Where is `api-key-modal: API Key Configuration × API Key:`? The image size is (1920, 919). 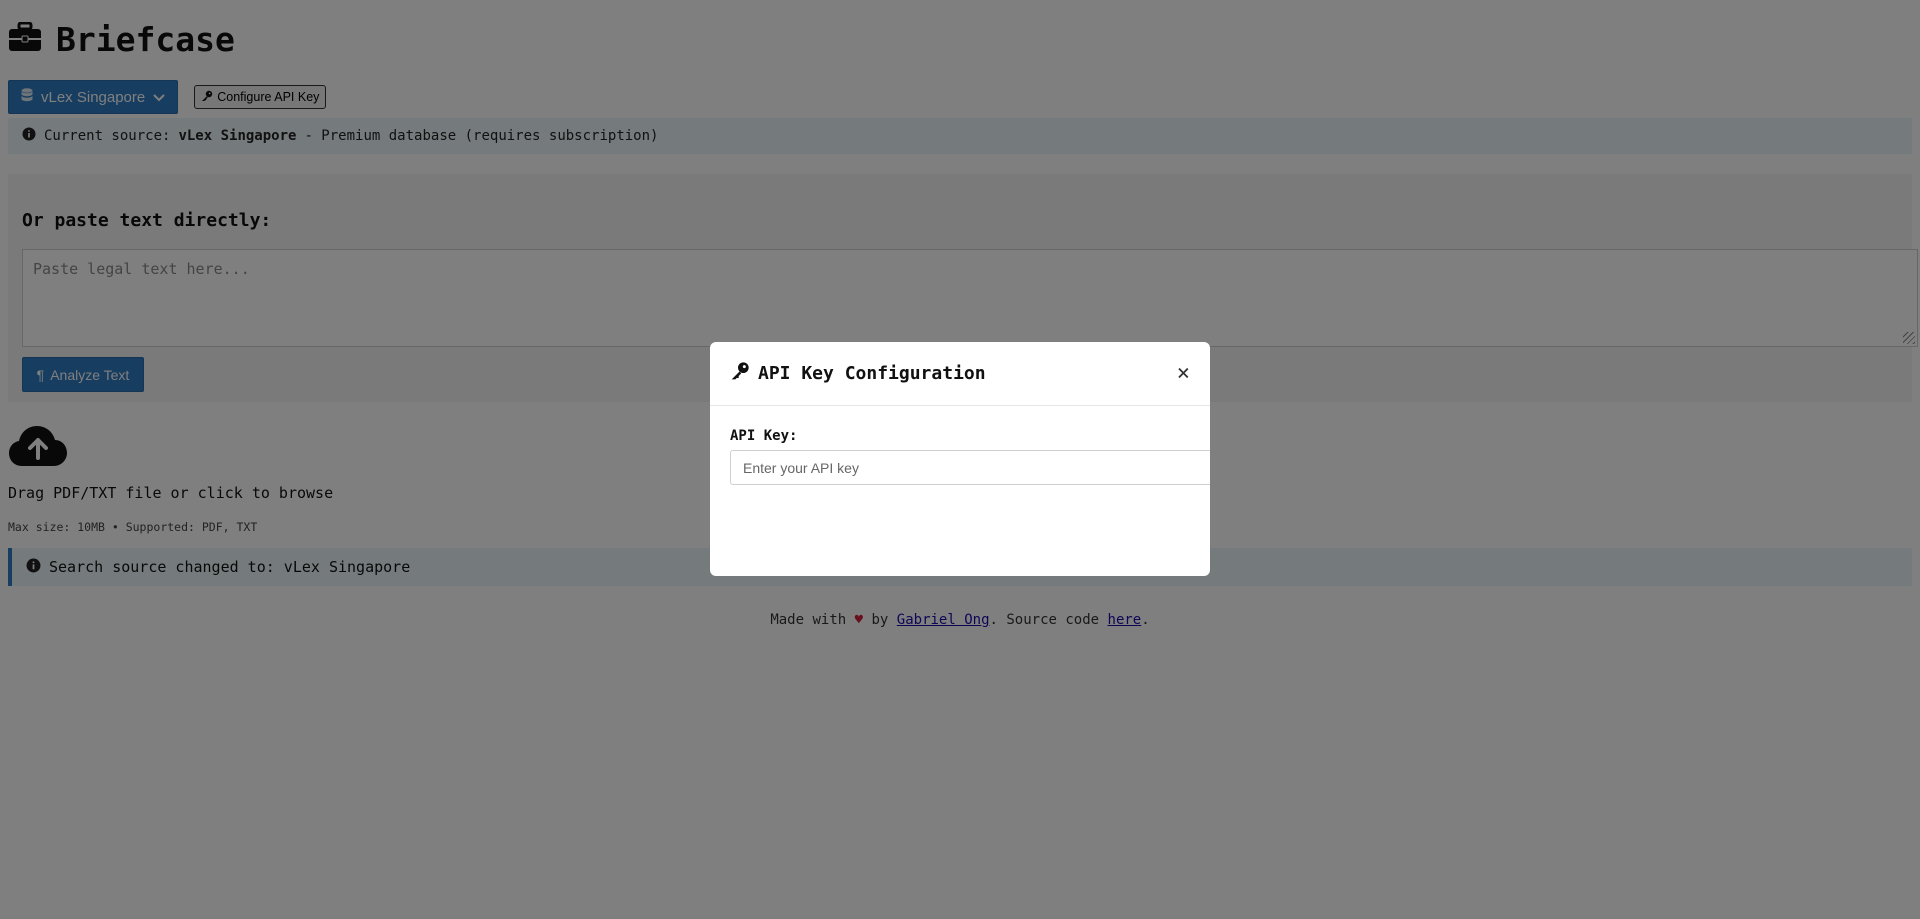
api-key-modal: API Key Configuration × API Key: is located at coordinates (960, 459).